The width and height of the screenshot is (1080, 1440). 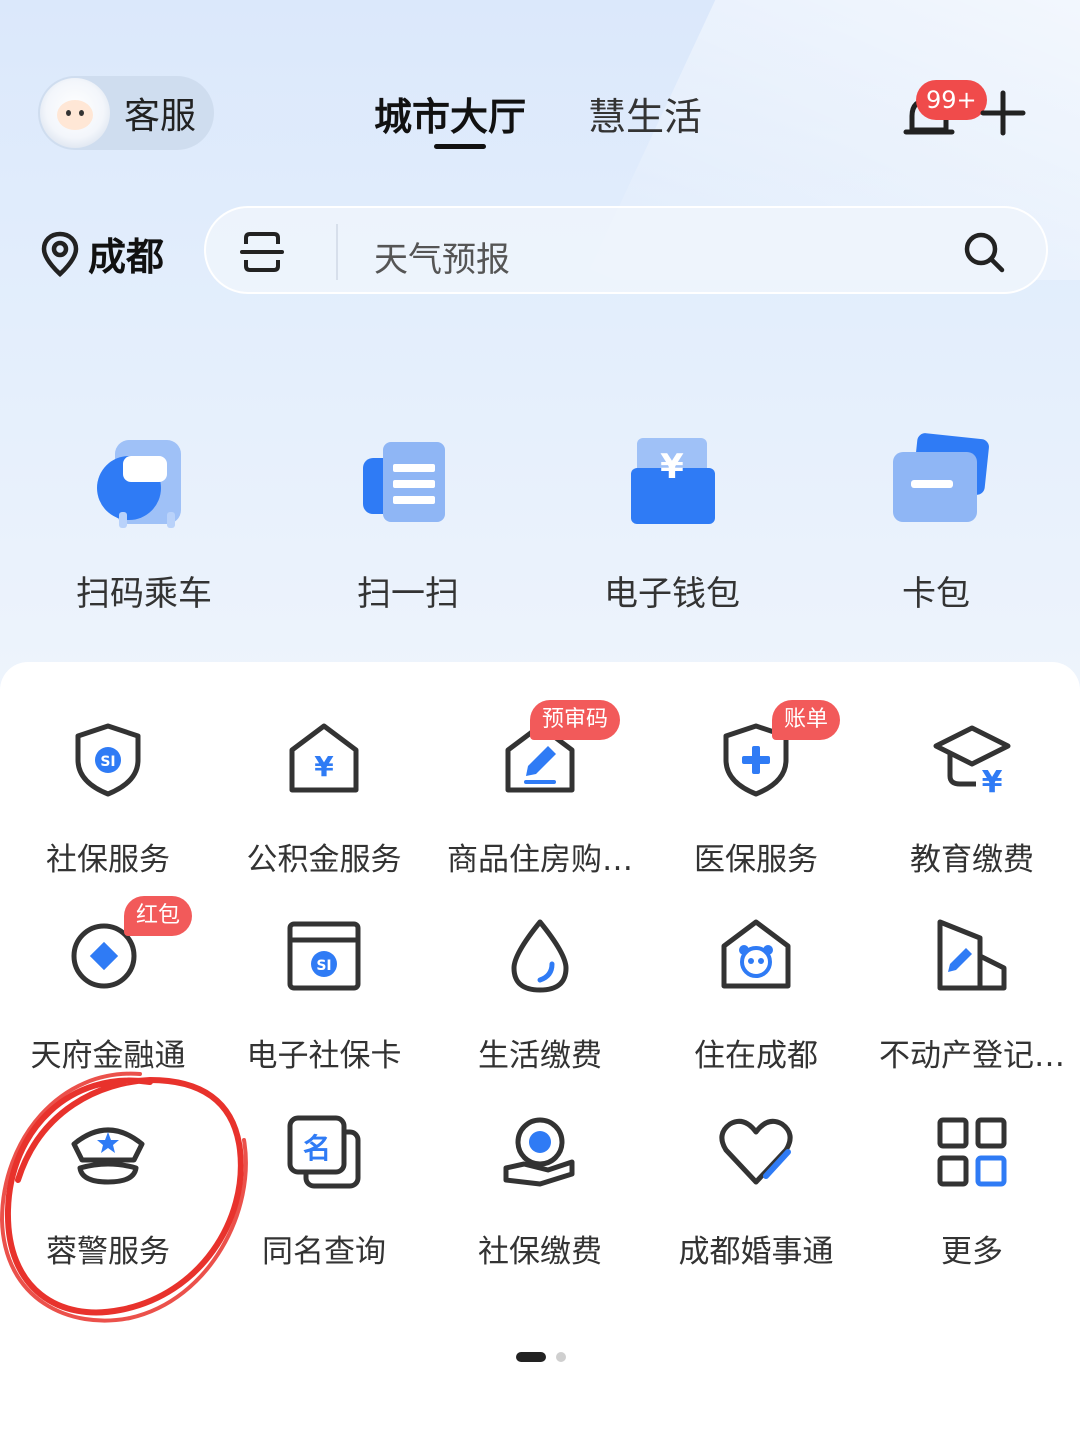 I want to click on plus-icon, so click(x=1003, y=113).